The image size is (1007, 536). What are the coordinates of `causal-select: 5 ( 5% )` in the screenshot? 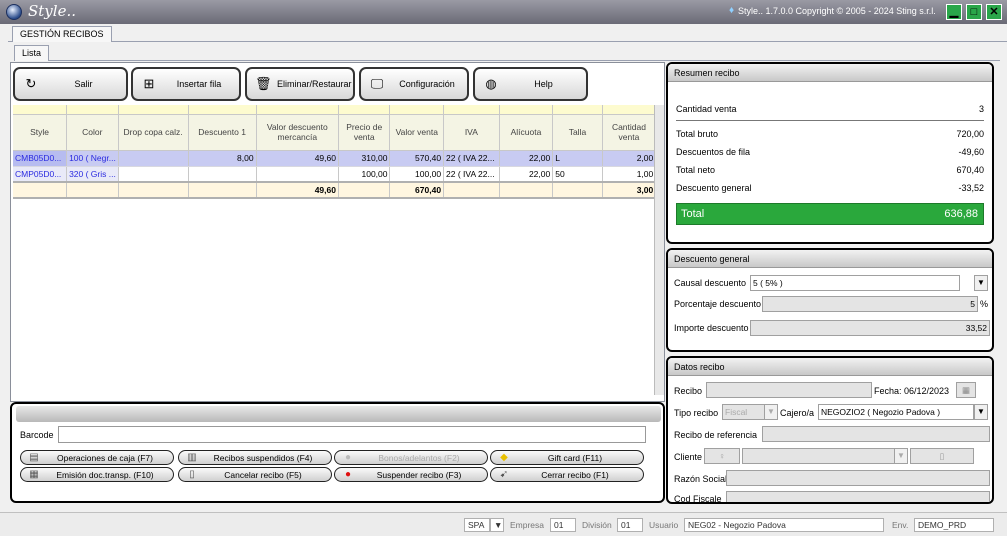 It's located at (855, 283).